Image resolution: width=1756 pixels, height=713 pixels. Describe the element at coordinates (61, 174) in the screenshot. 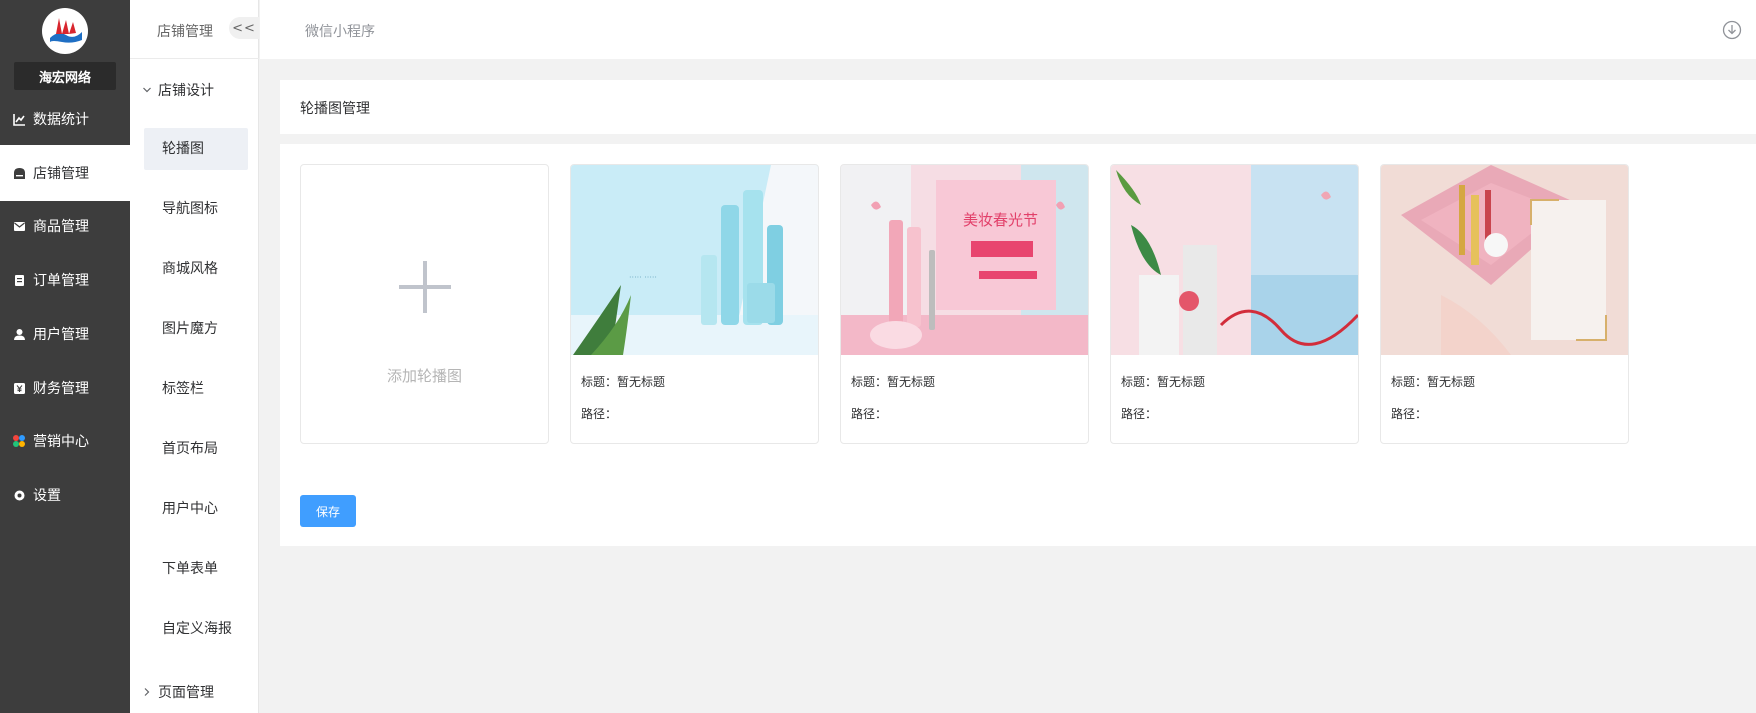

I see `sidebar-item-label: 店铺管理` at that location.